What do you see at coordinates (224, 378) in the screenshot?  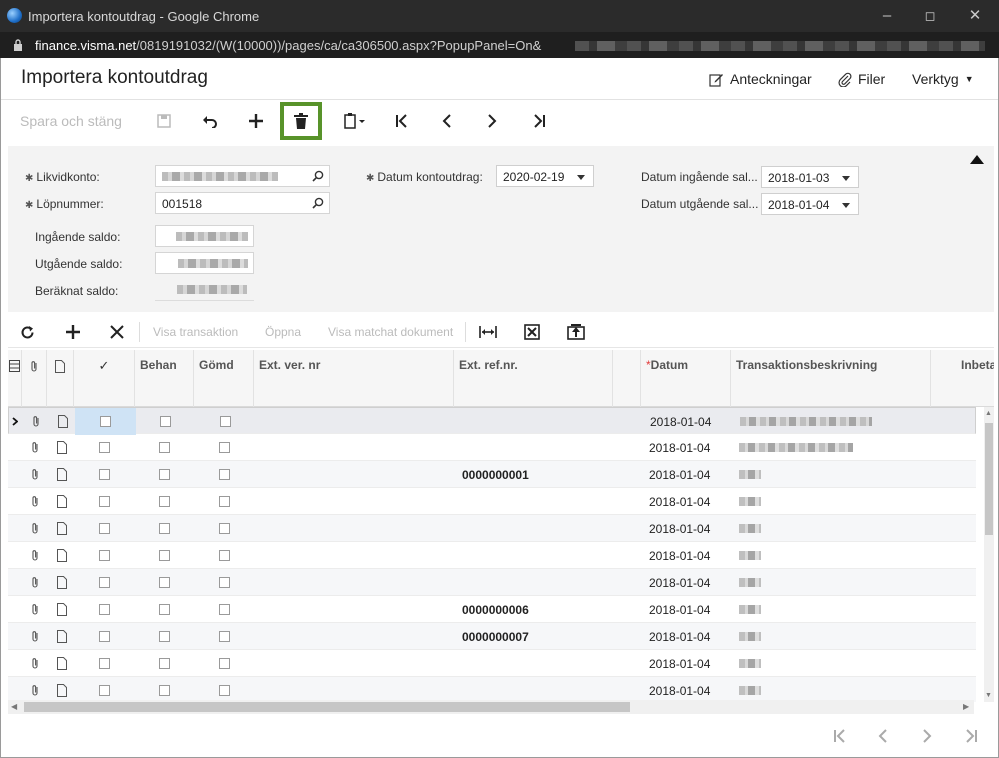 I see `column-gomd: Gömd` at bounding box center [224, 378].